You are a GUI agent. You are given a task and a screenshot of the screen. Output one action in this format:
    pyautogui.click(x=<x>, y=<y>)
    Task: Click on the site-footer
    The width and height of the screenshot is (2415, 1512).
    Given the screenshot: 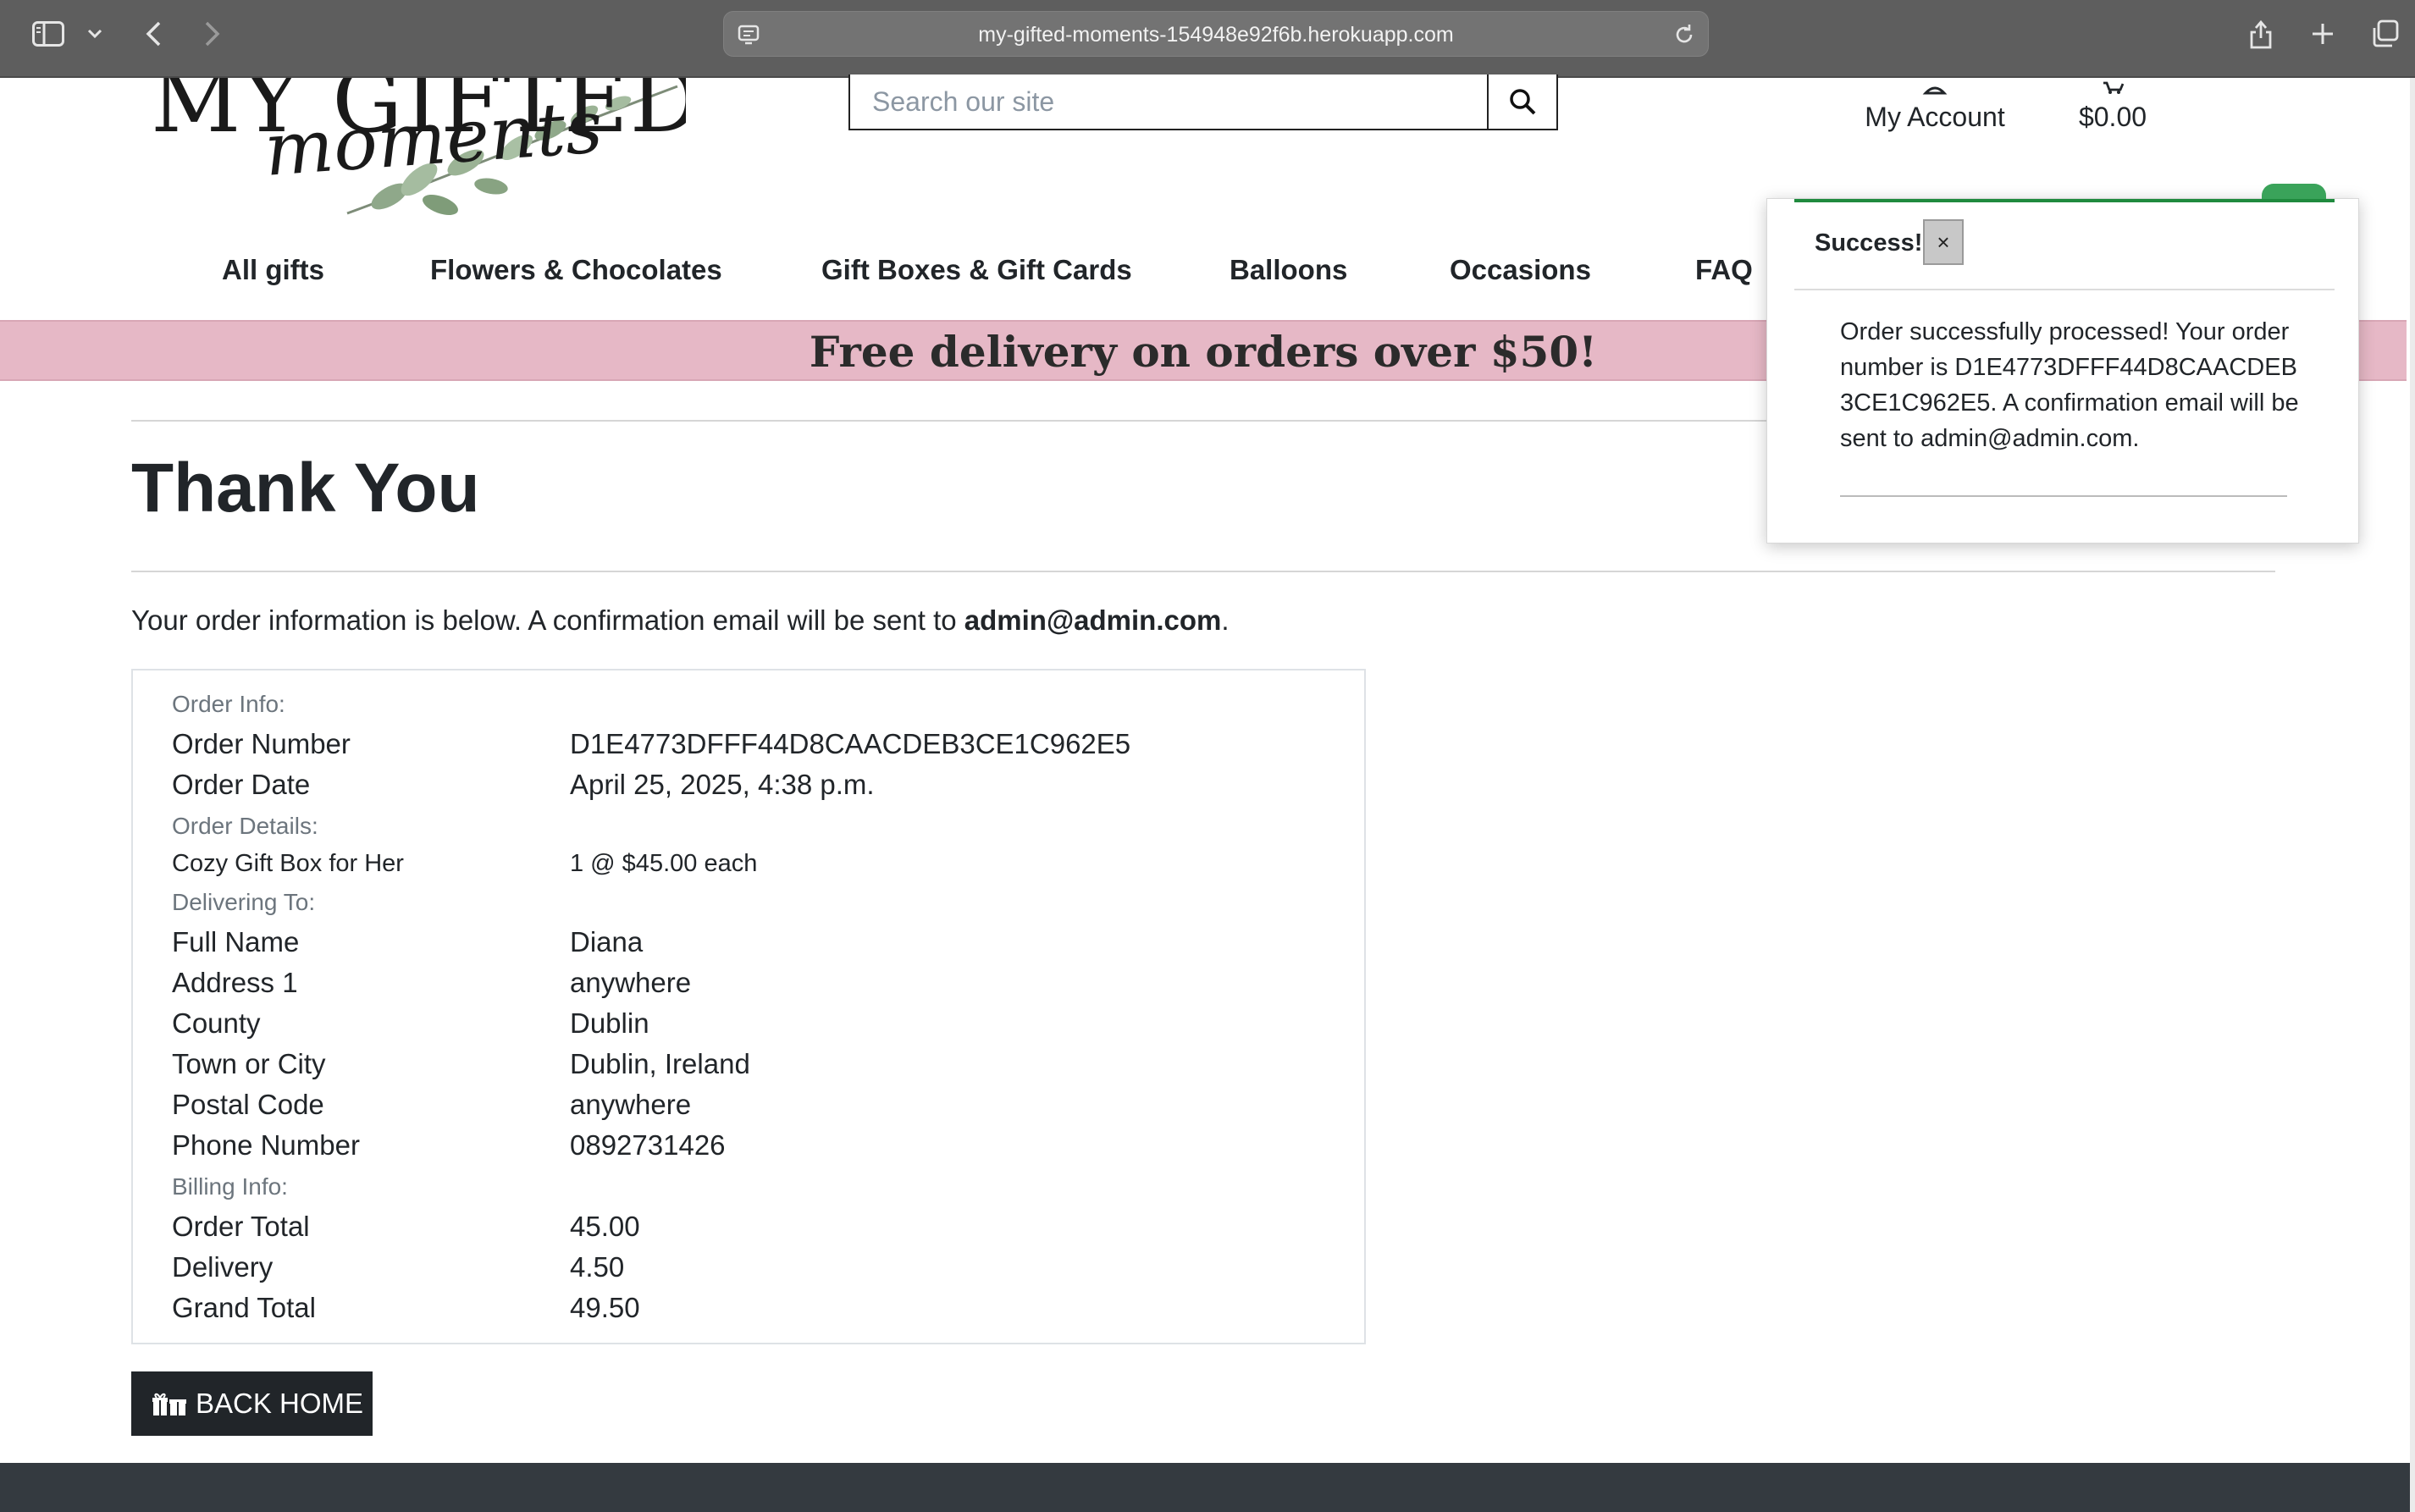 What is the action you would take?
    pyautogui.click(x=1205, y=1487)
    